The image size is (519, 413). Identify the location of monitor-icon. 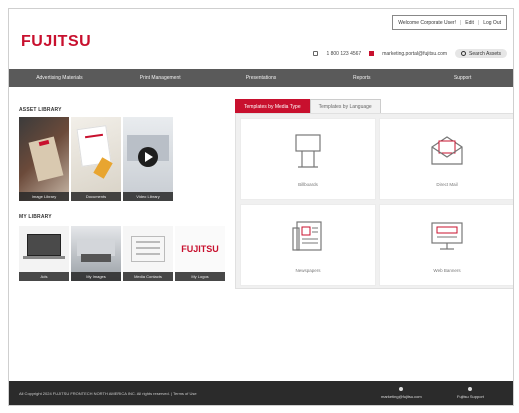
(447, 236).